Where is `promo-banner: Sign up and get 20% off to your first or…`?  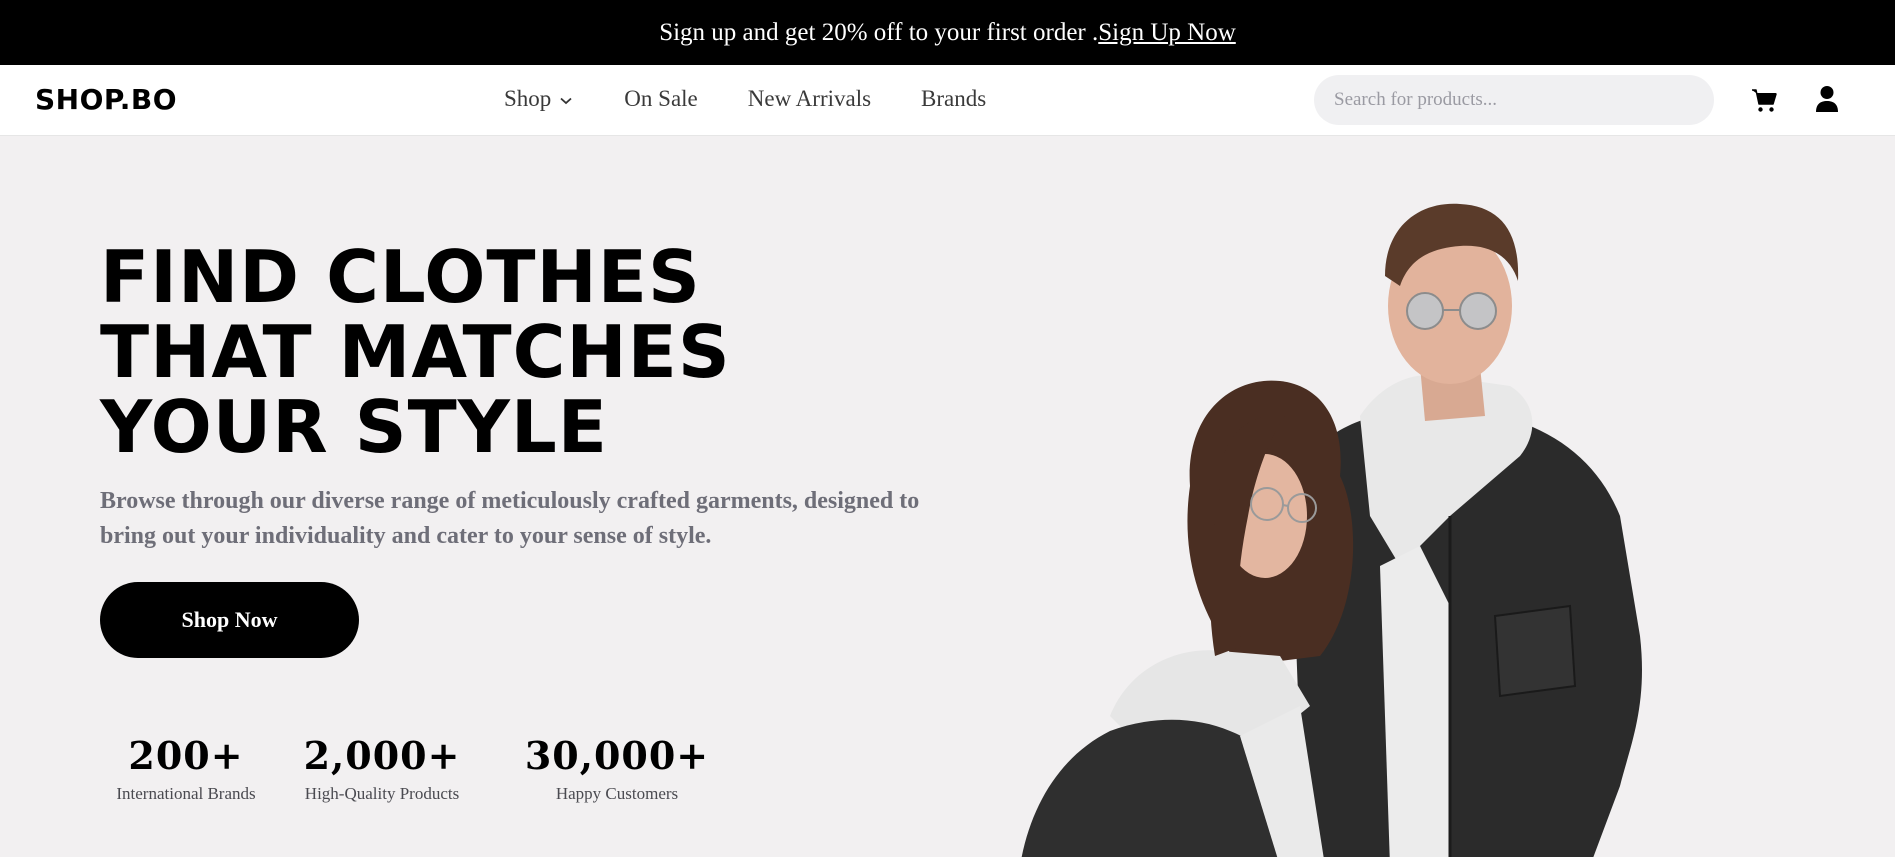 promo-banner: Sign up and get 20% off to your first or… is located at coordinates (947, 32).